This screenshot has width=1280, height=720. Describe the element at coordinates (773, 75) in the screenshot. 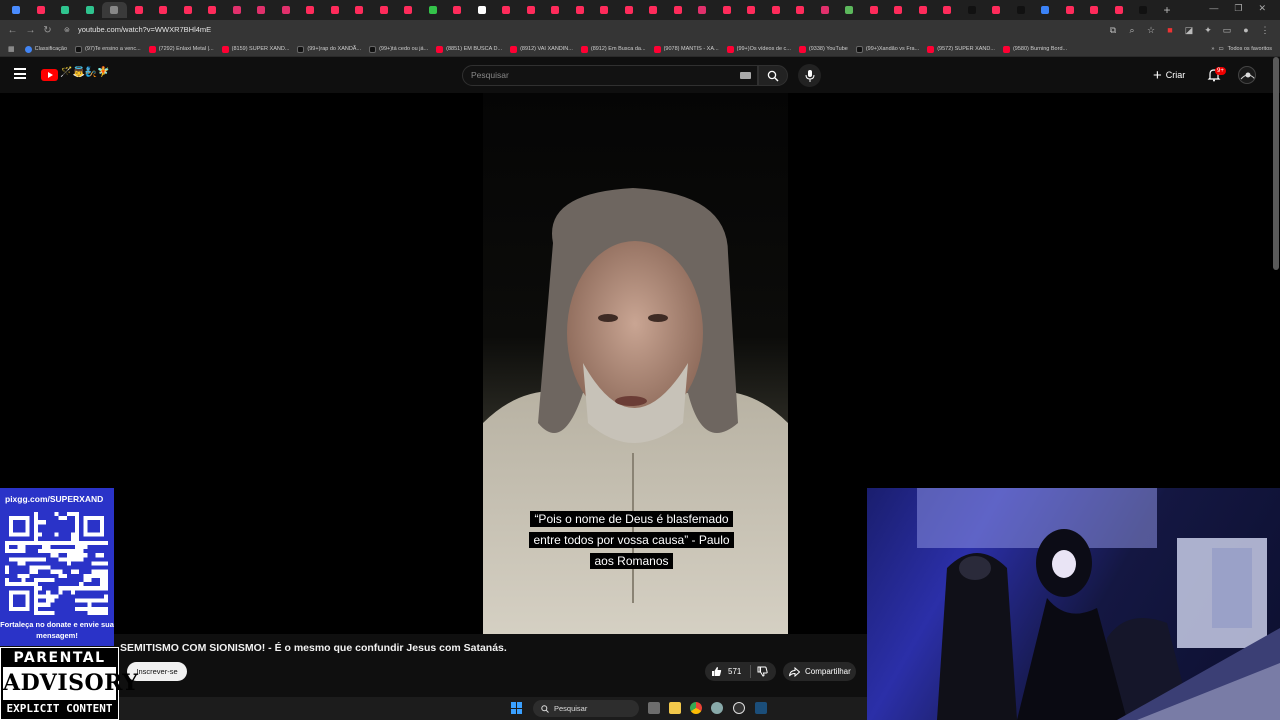

I see `search-button` at that location.